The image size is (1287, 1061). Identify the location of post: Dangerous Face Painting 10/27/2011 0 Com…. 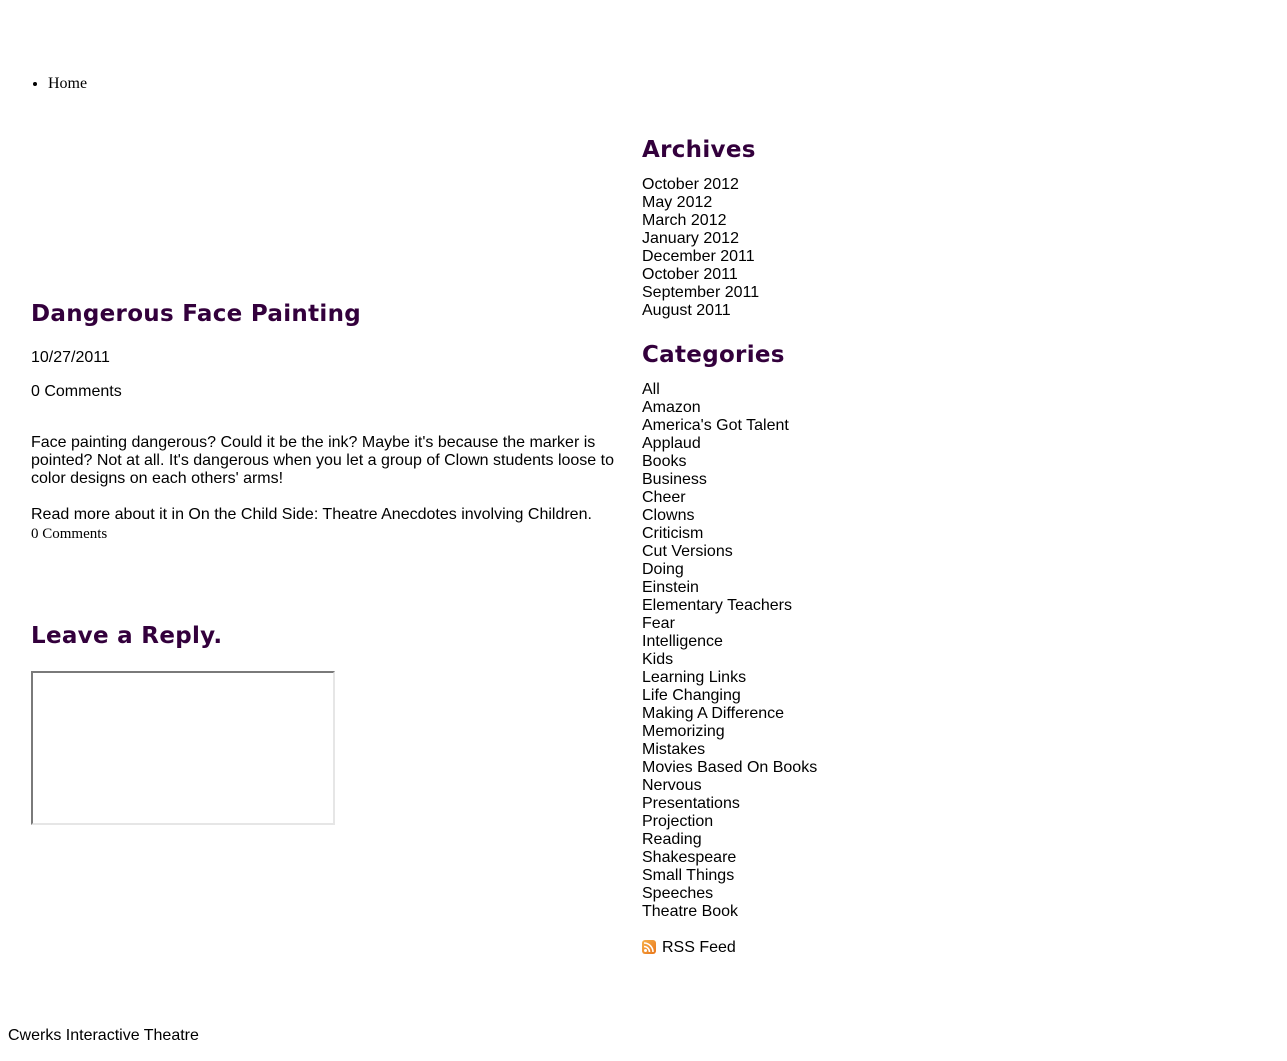
(326, 420).